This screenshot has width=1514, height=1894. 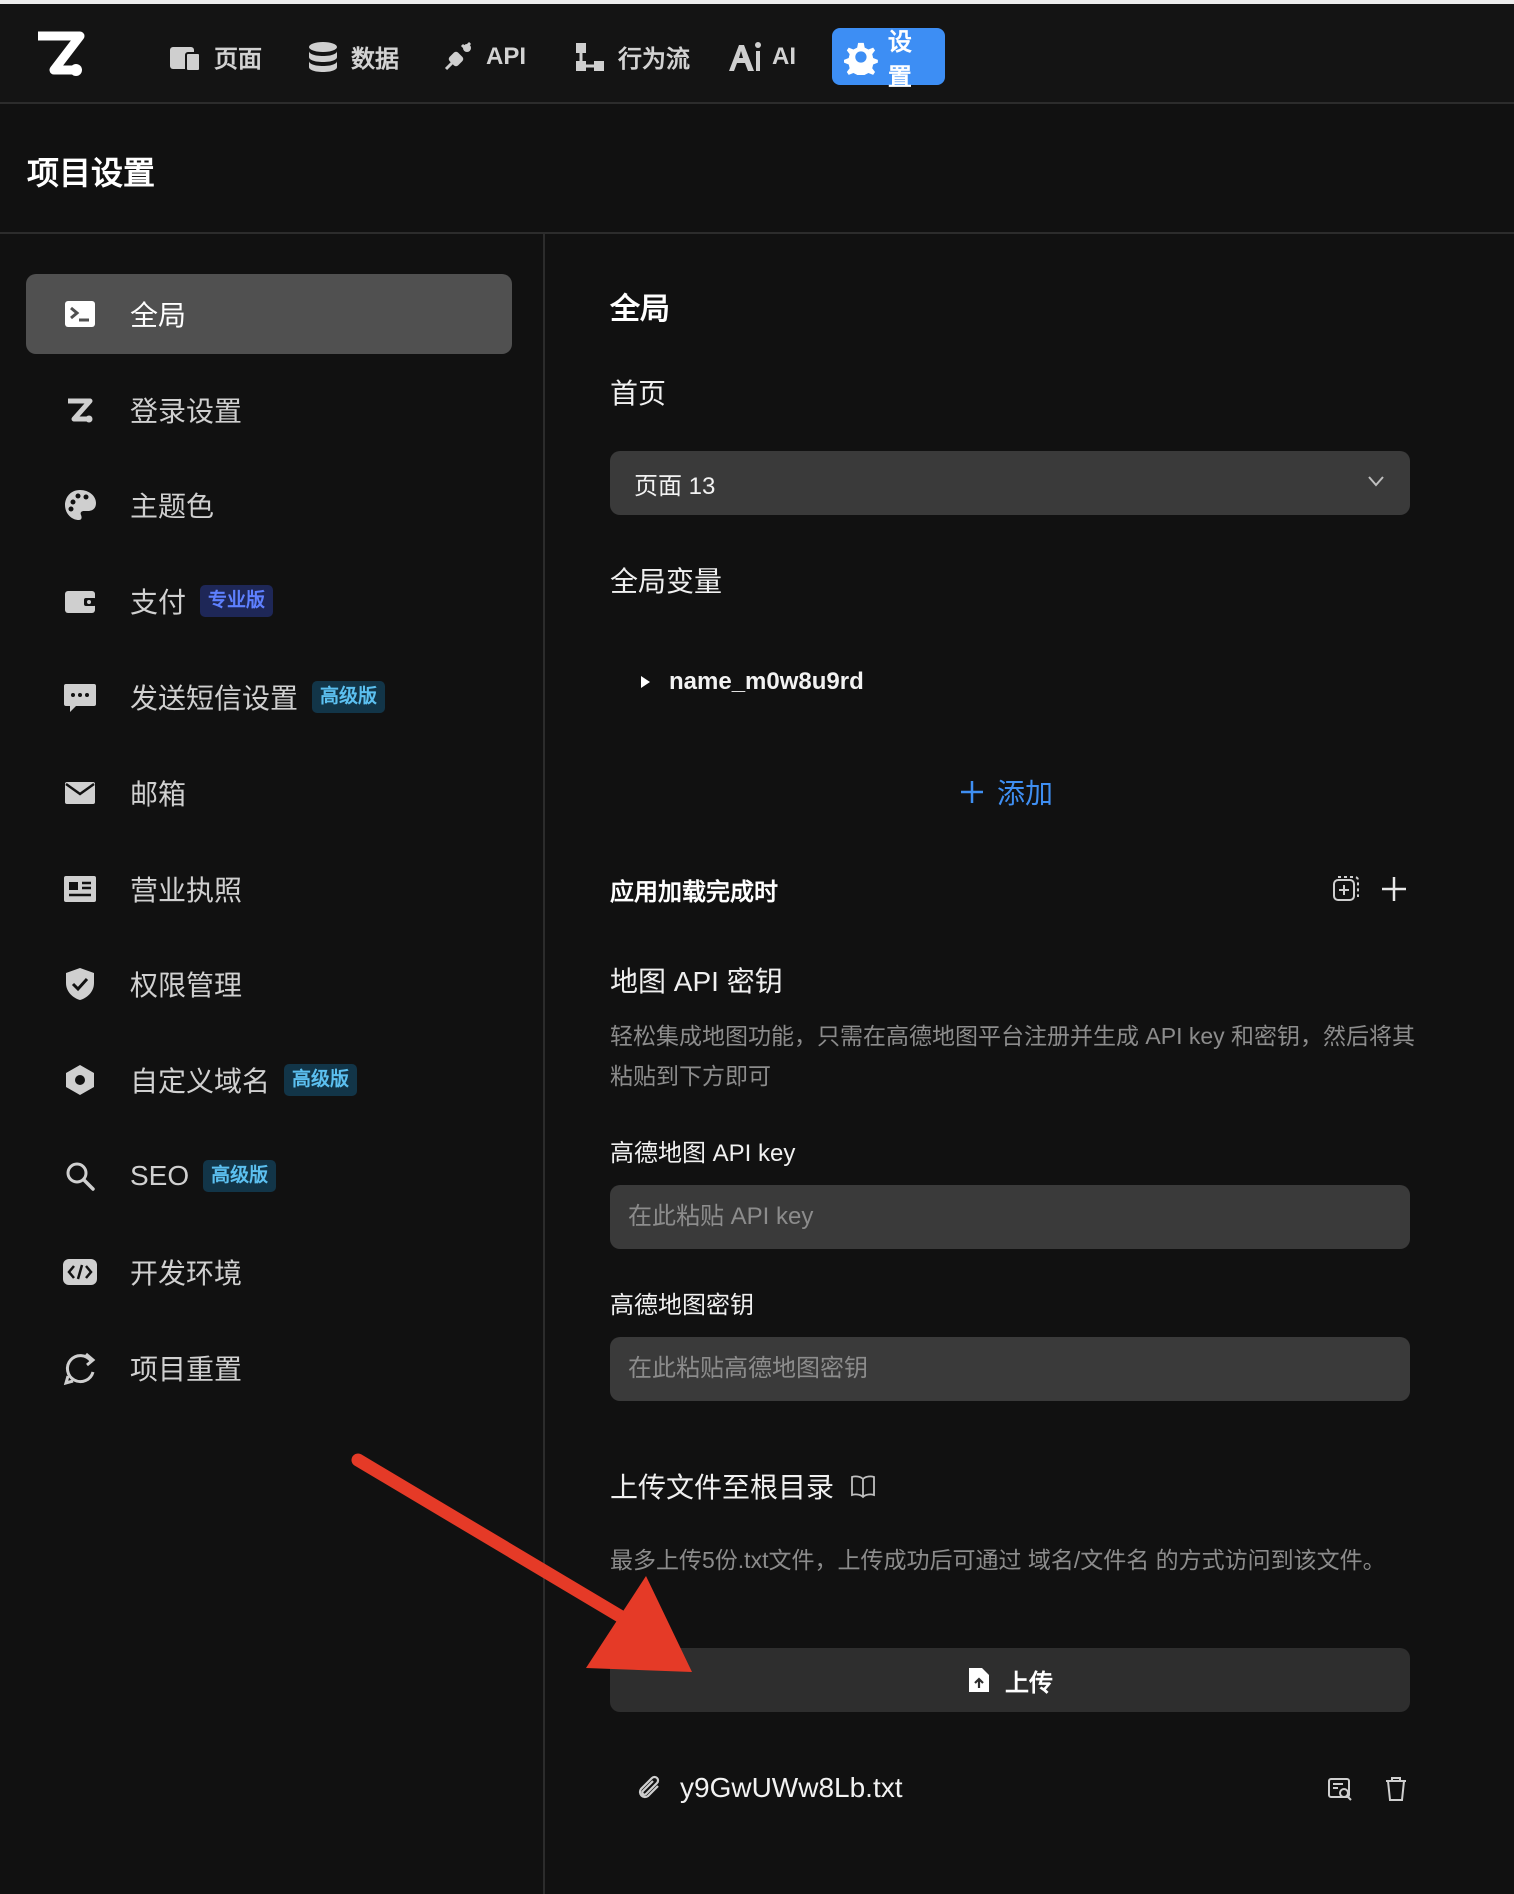 What do you see at coordinates (80, 314) in the screenshot?
I see `terminal-icon` at bounding box center [80, 314].